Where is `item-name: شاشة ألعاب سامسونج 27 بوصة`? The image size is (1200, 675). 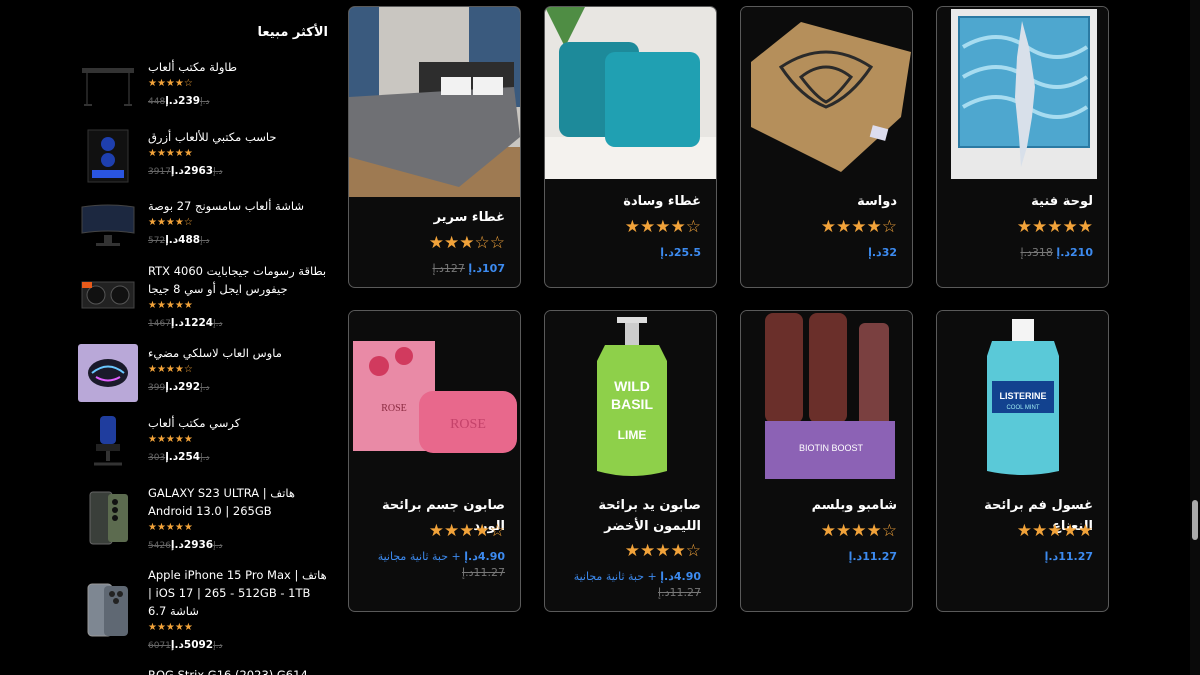 item-name: شاشة ألعاب سامسونج 27 بوصة is located at coordinates (238, 206).